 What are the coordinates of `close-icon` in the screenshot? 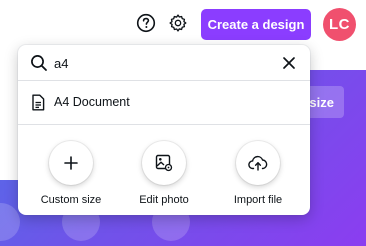 It's located at (289, 63).